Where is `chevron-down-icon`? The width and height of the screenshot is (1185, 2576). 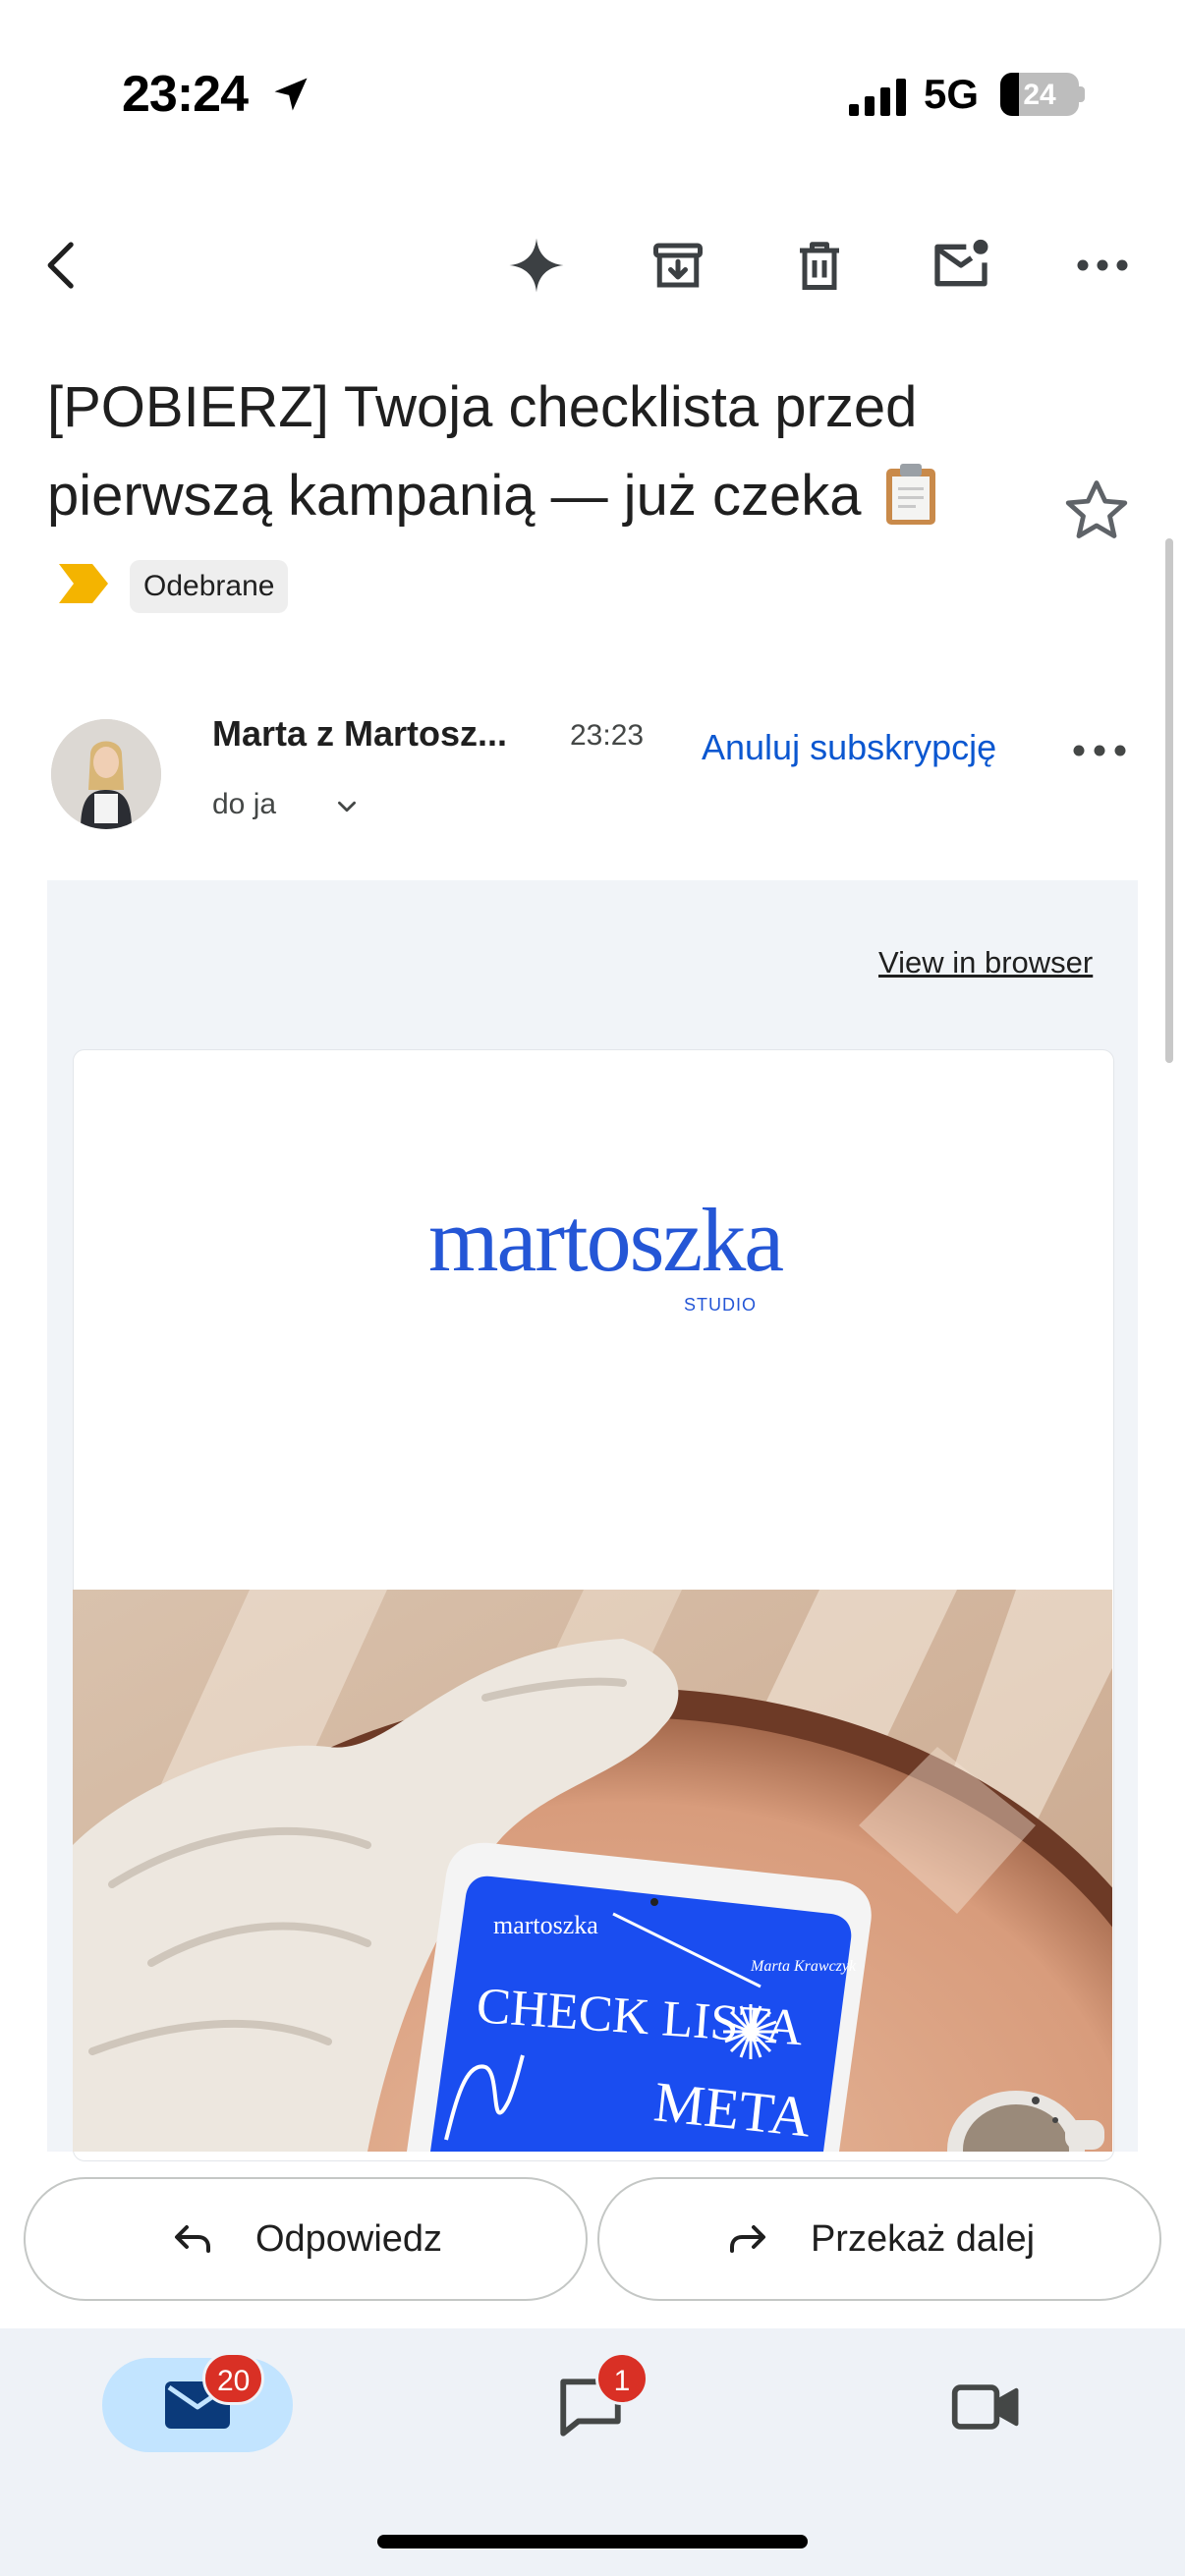 chevron-down-icon is located at coordinates (347, 806).